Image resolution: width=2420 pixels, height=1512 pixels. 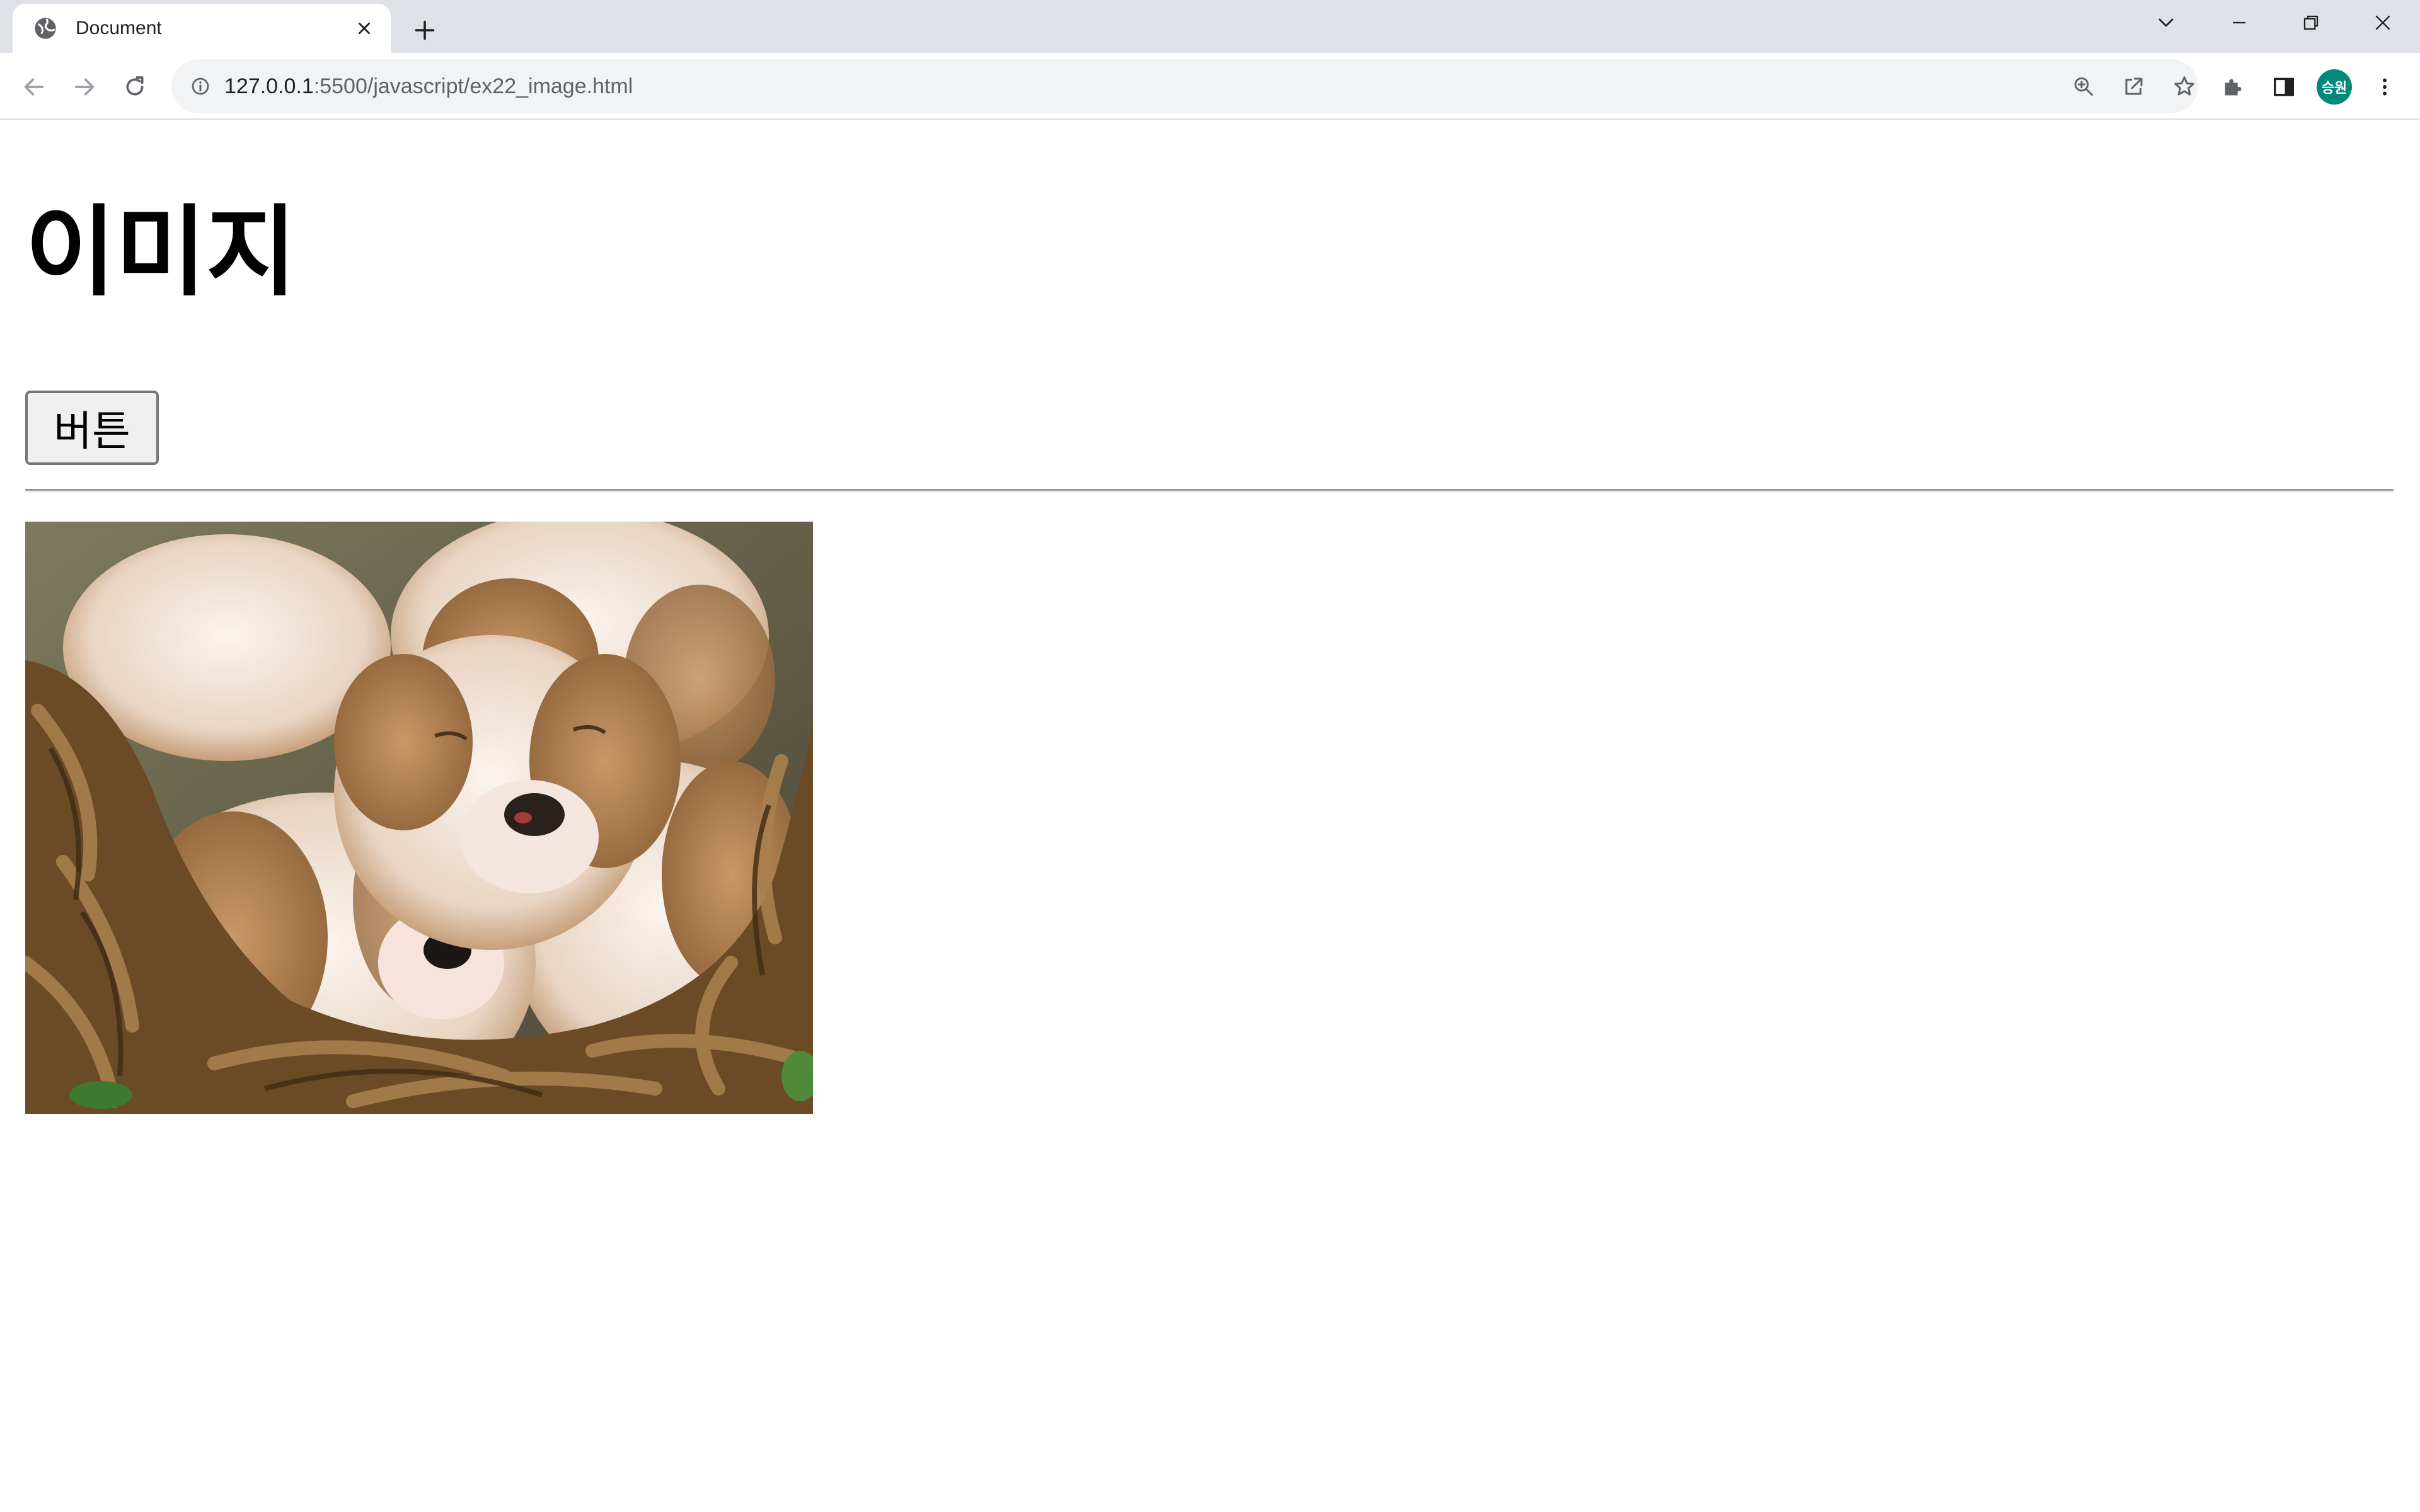 I want to click on star-icon, so click(x=2184, y=86).